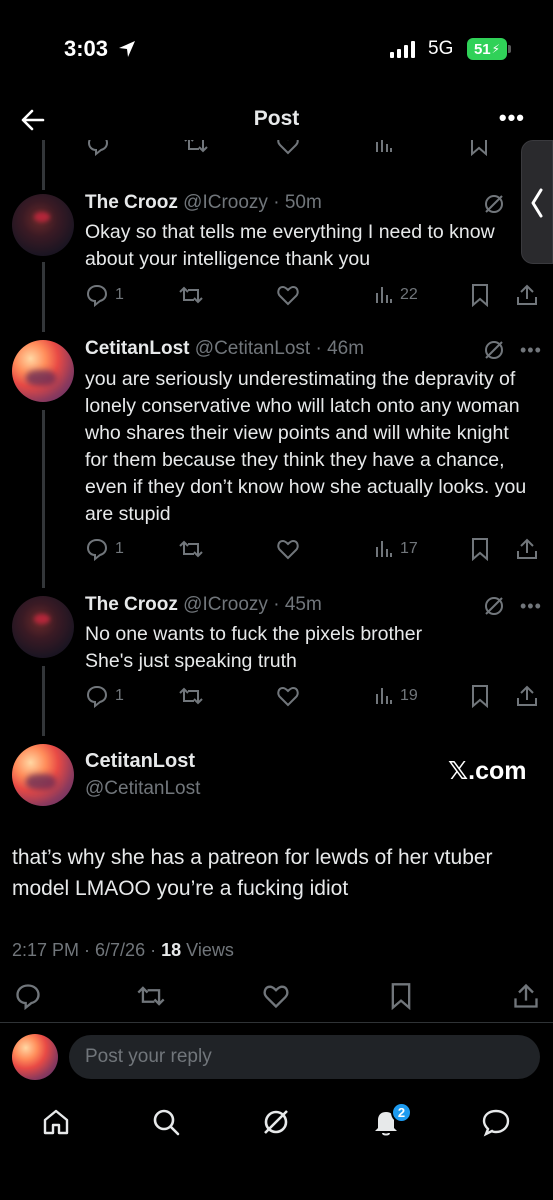 The width and height of the screenshot is (553, 1200). Describe the element at coordinates (509, 49) in the screenshot. I see `battery-tip` at that location.